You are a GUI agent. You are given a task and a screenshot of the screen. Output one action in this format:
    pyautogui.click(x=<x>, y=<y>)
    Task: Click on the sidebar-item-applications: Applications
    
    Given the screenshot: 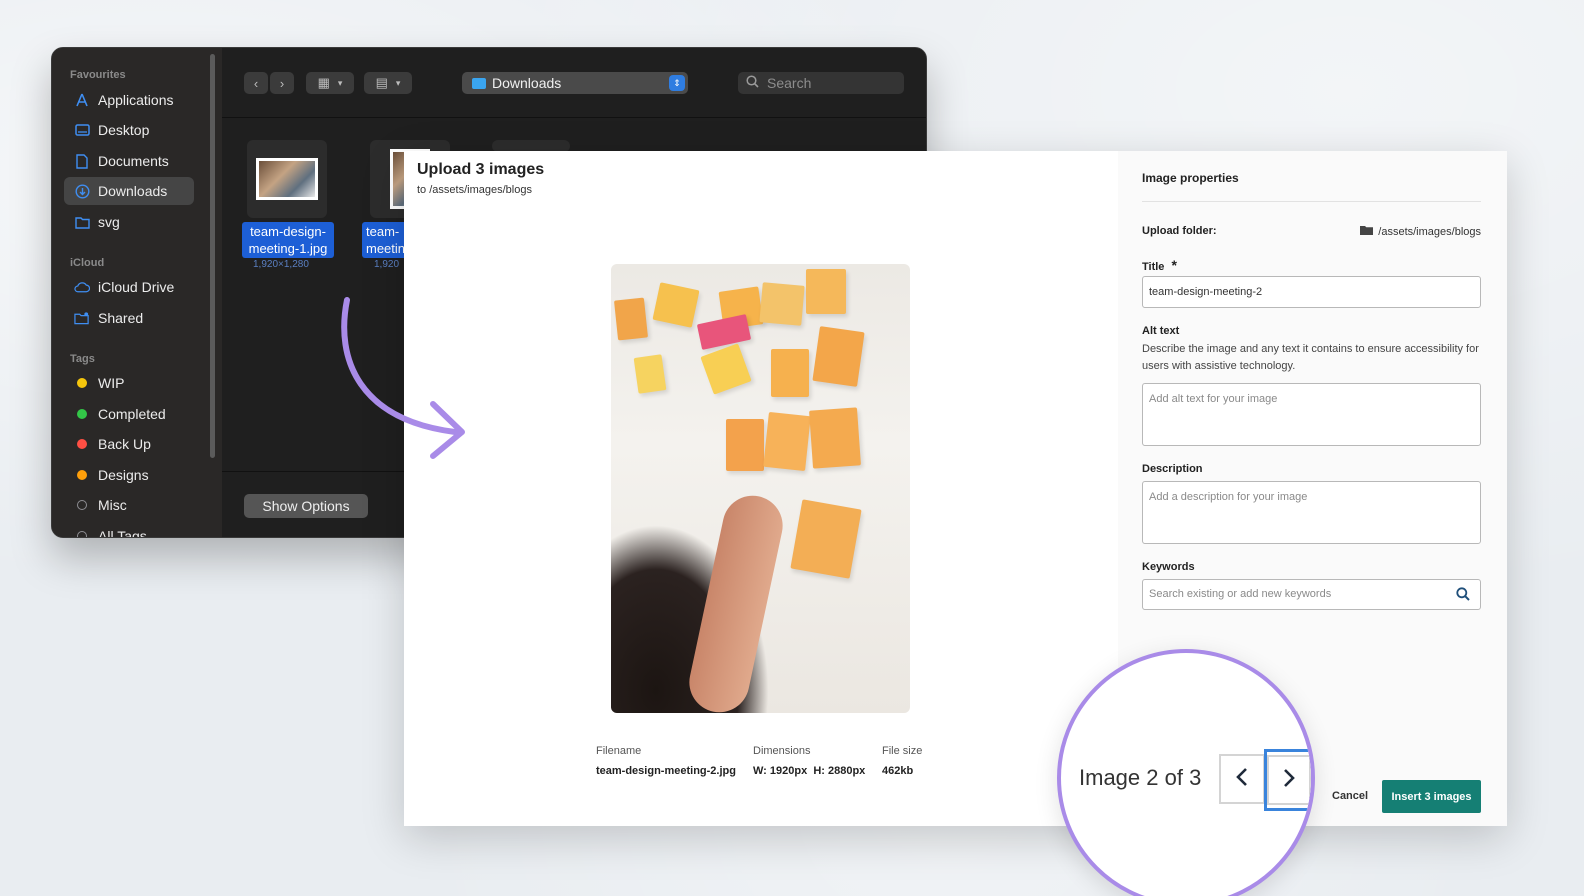 What is the action you would take?
    pyautogui.click(x=129, y=100)
    